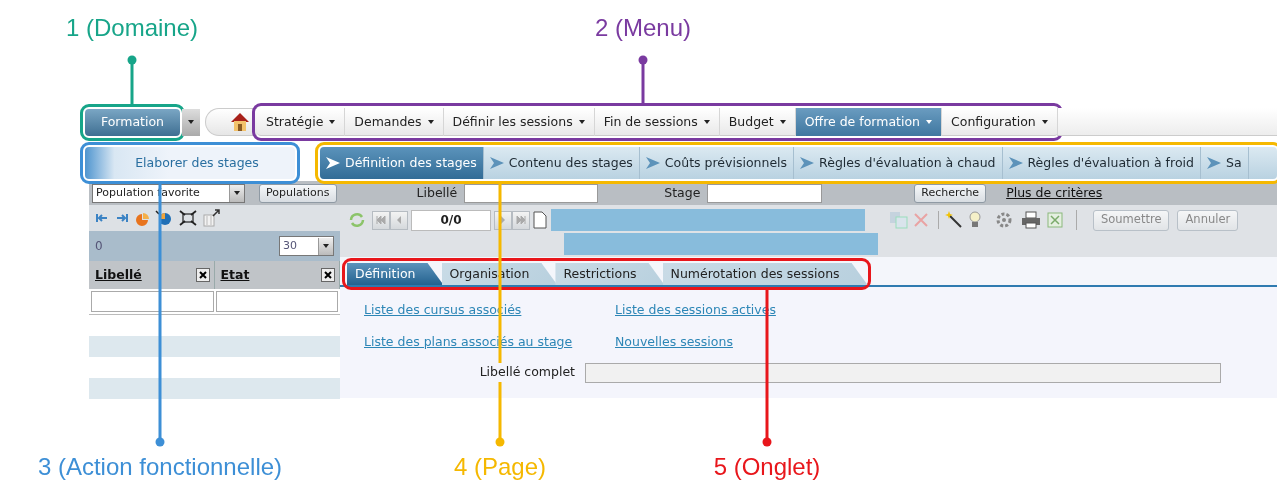 The height and width of the screenshot is (483, 1277). What do you see at coordinates (757, 122) in the screenshot?
I see `menu-item: Budget` at bounding box center [757, 122].